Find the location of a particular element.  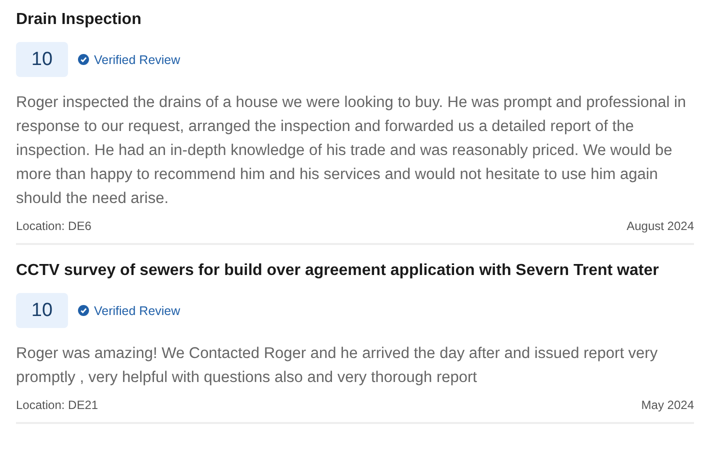

review-date: May 2024 is located at coordinates (667, 405).